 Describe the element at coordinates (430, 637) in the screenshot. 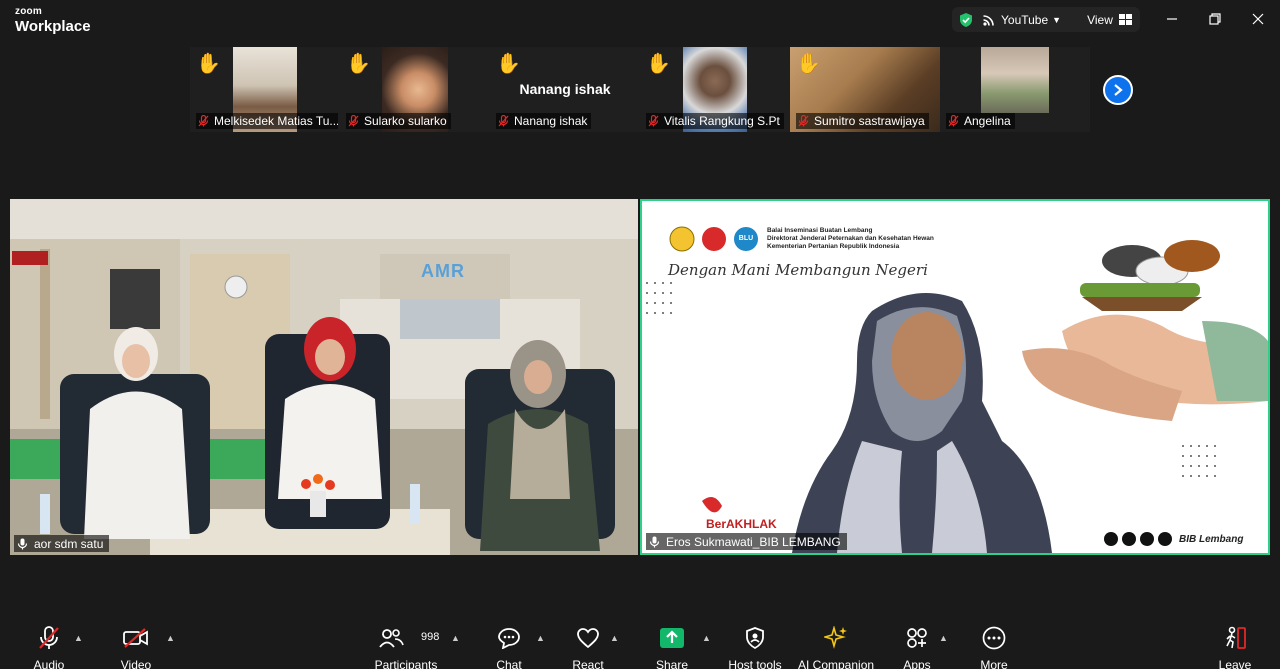

I see `participants-count: 998` at that location.